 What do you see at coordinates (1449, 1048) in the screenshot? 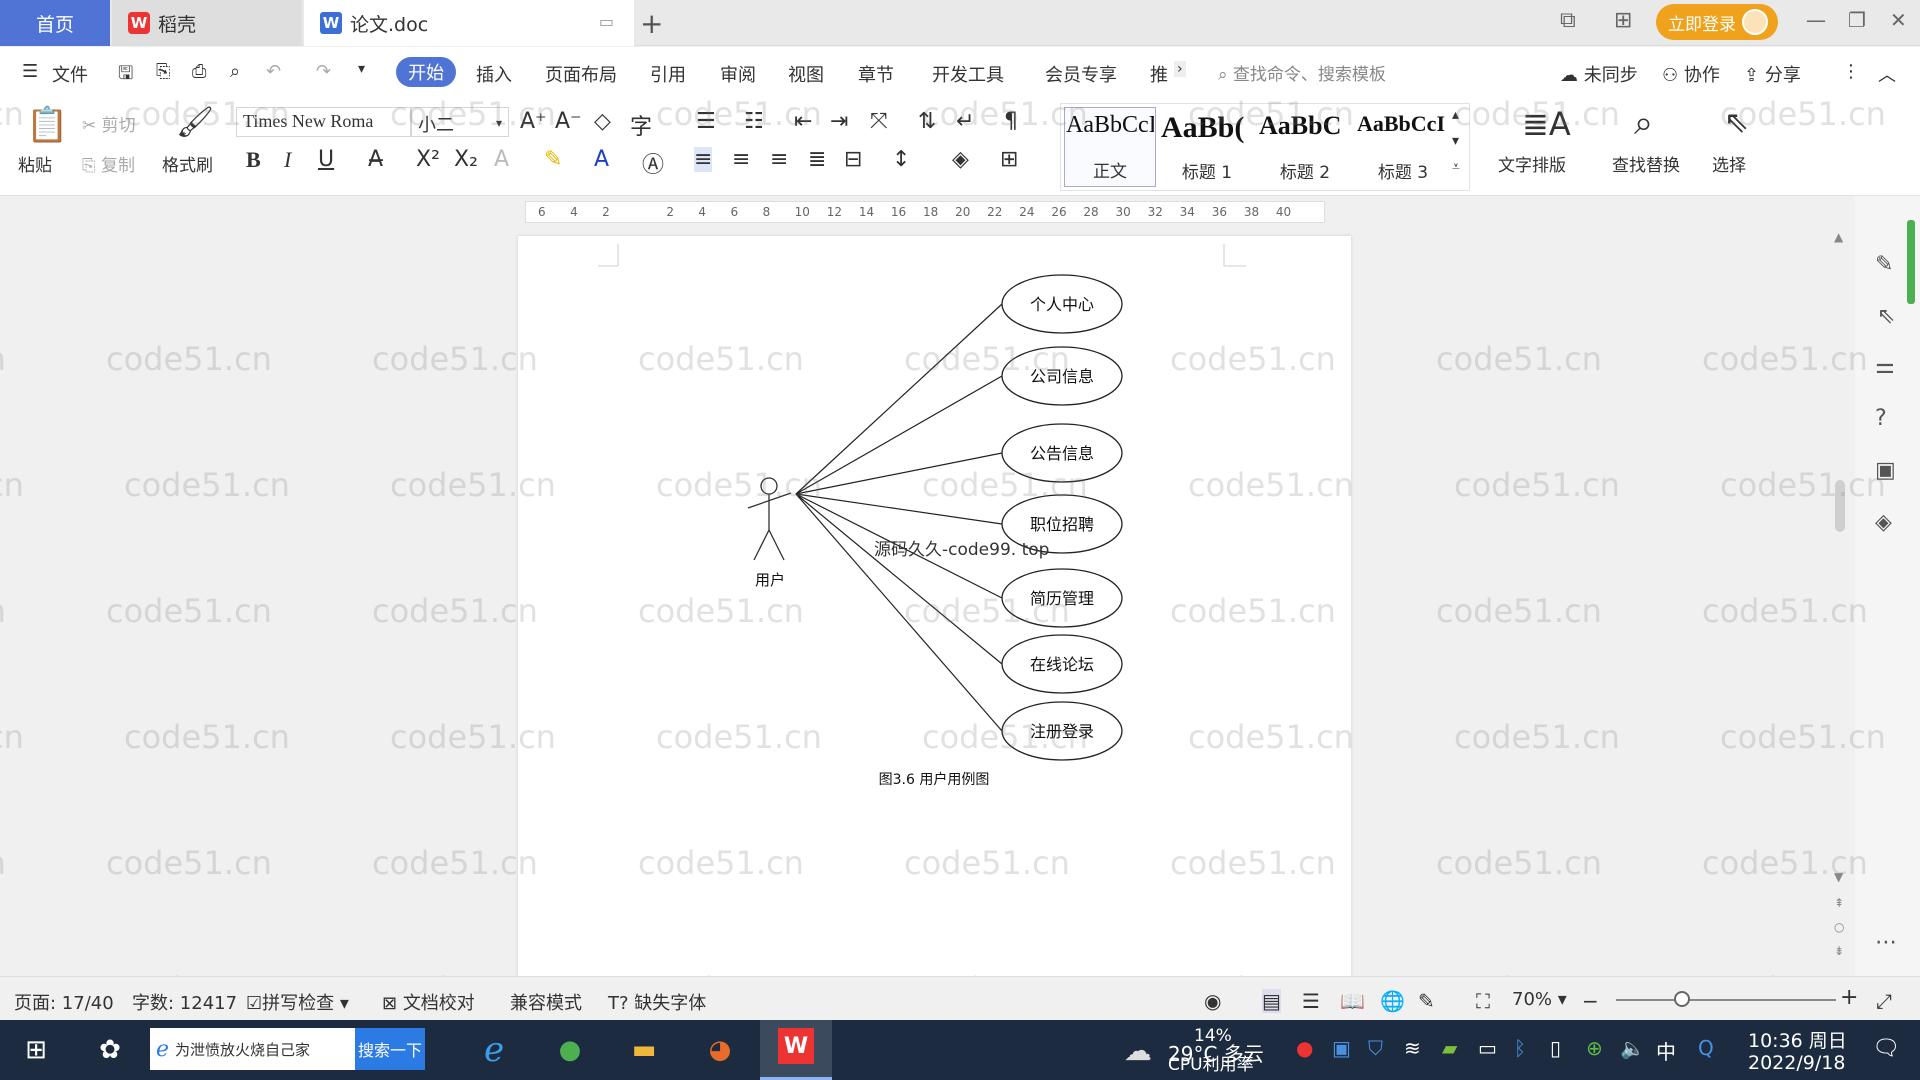
I see `nvidia-icon: ▰` at bounding box center [1449, 1048].